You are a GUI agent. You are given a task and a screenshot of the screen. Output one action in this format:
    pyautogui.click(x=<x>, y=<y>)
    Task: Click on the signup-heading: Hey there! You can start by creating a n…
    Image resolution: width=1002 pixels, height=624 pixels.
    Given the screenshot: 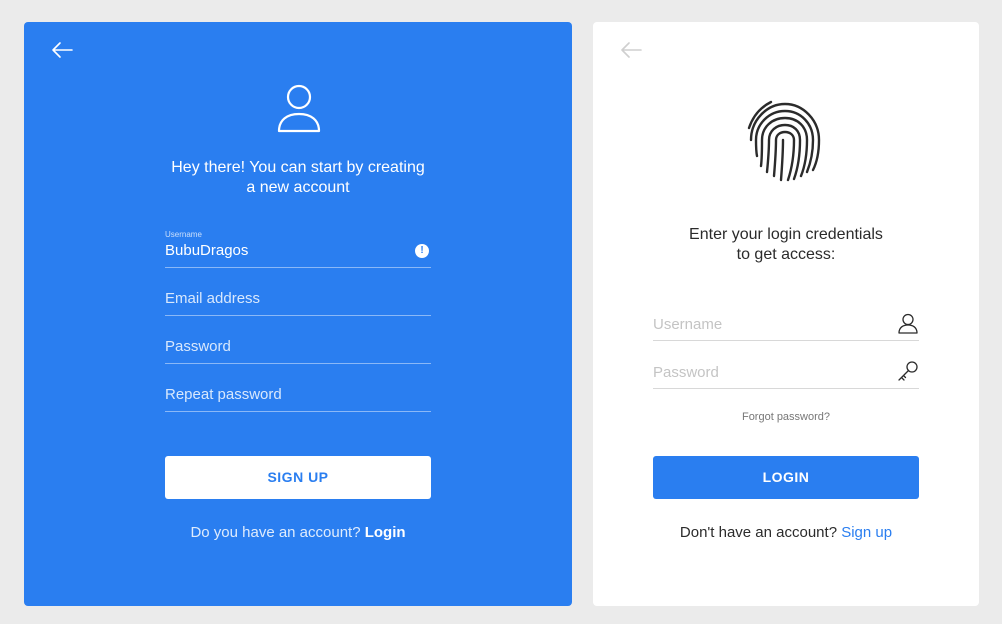 What is the action you would take?
    pyautogui.click(x=298, y=178)
    